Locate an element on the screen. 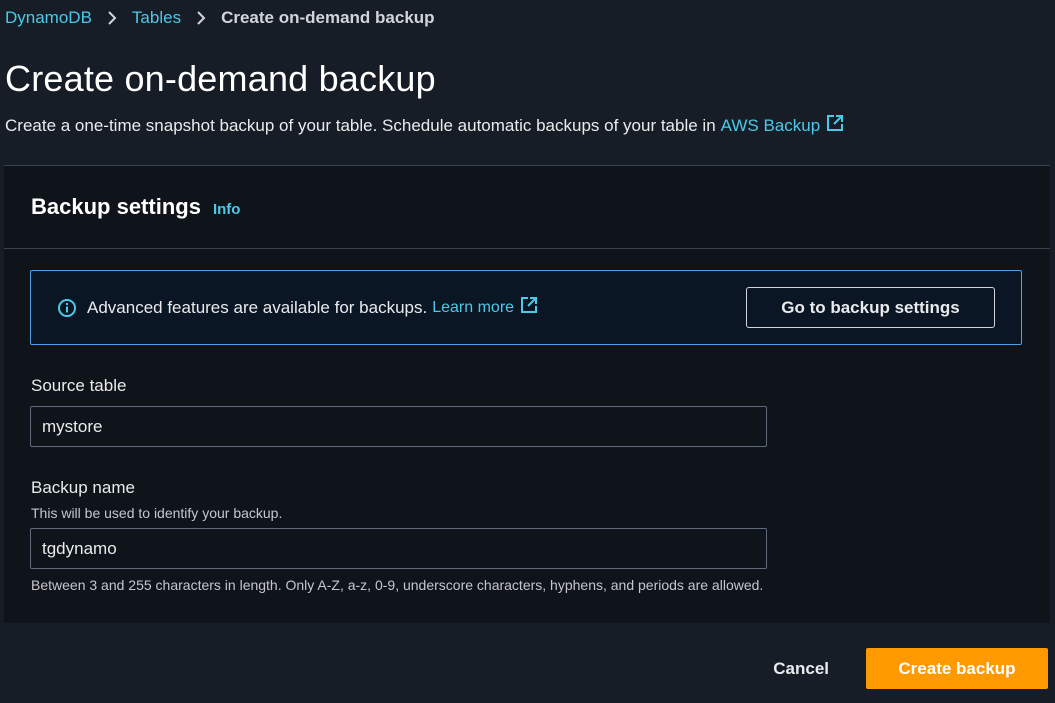 This screenshot has width=1055, height=703. aws-backup-link-label: AWS Backup is located at coordinates (770, 125).